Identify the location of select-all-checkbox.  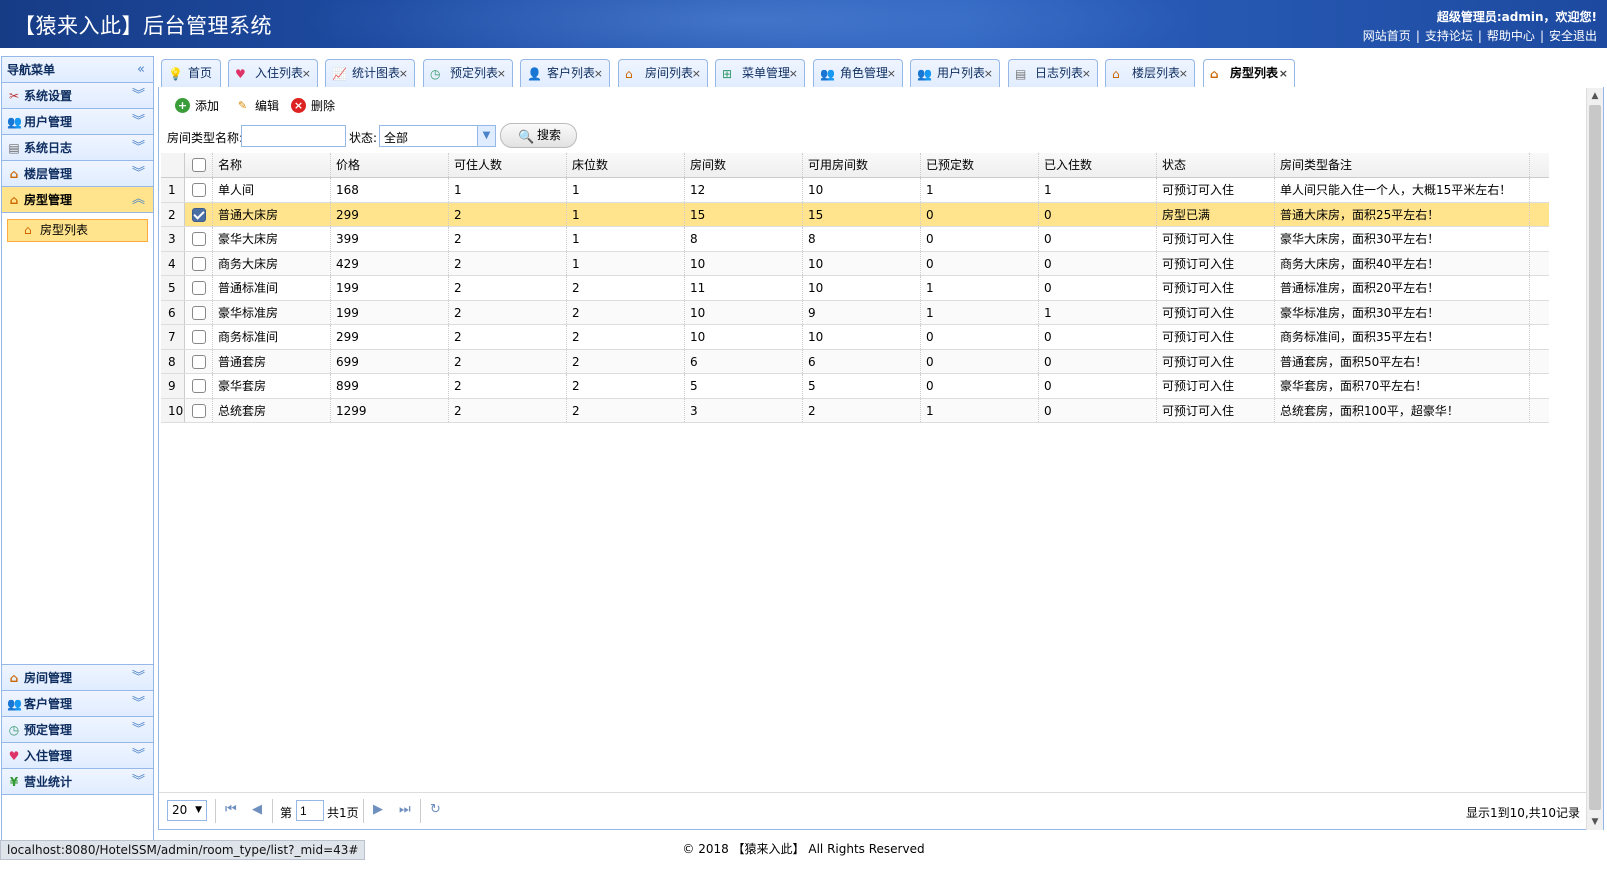
(199, 165).